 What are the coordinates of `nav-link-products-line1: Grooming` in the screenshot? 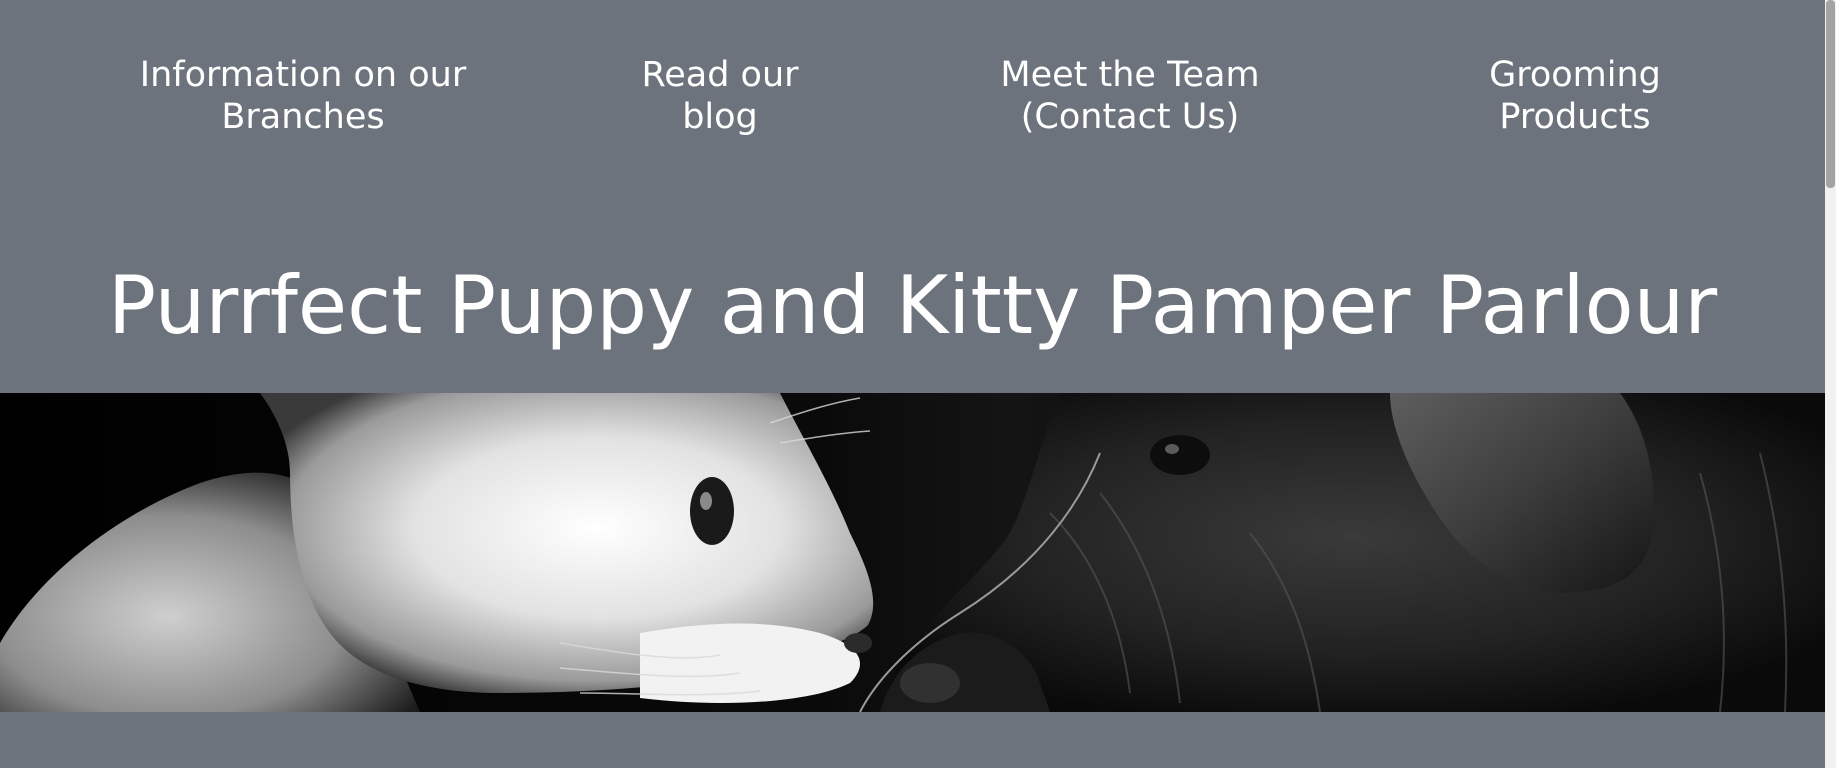 It's located at (1575, 75).